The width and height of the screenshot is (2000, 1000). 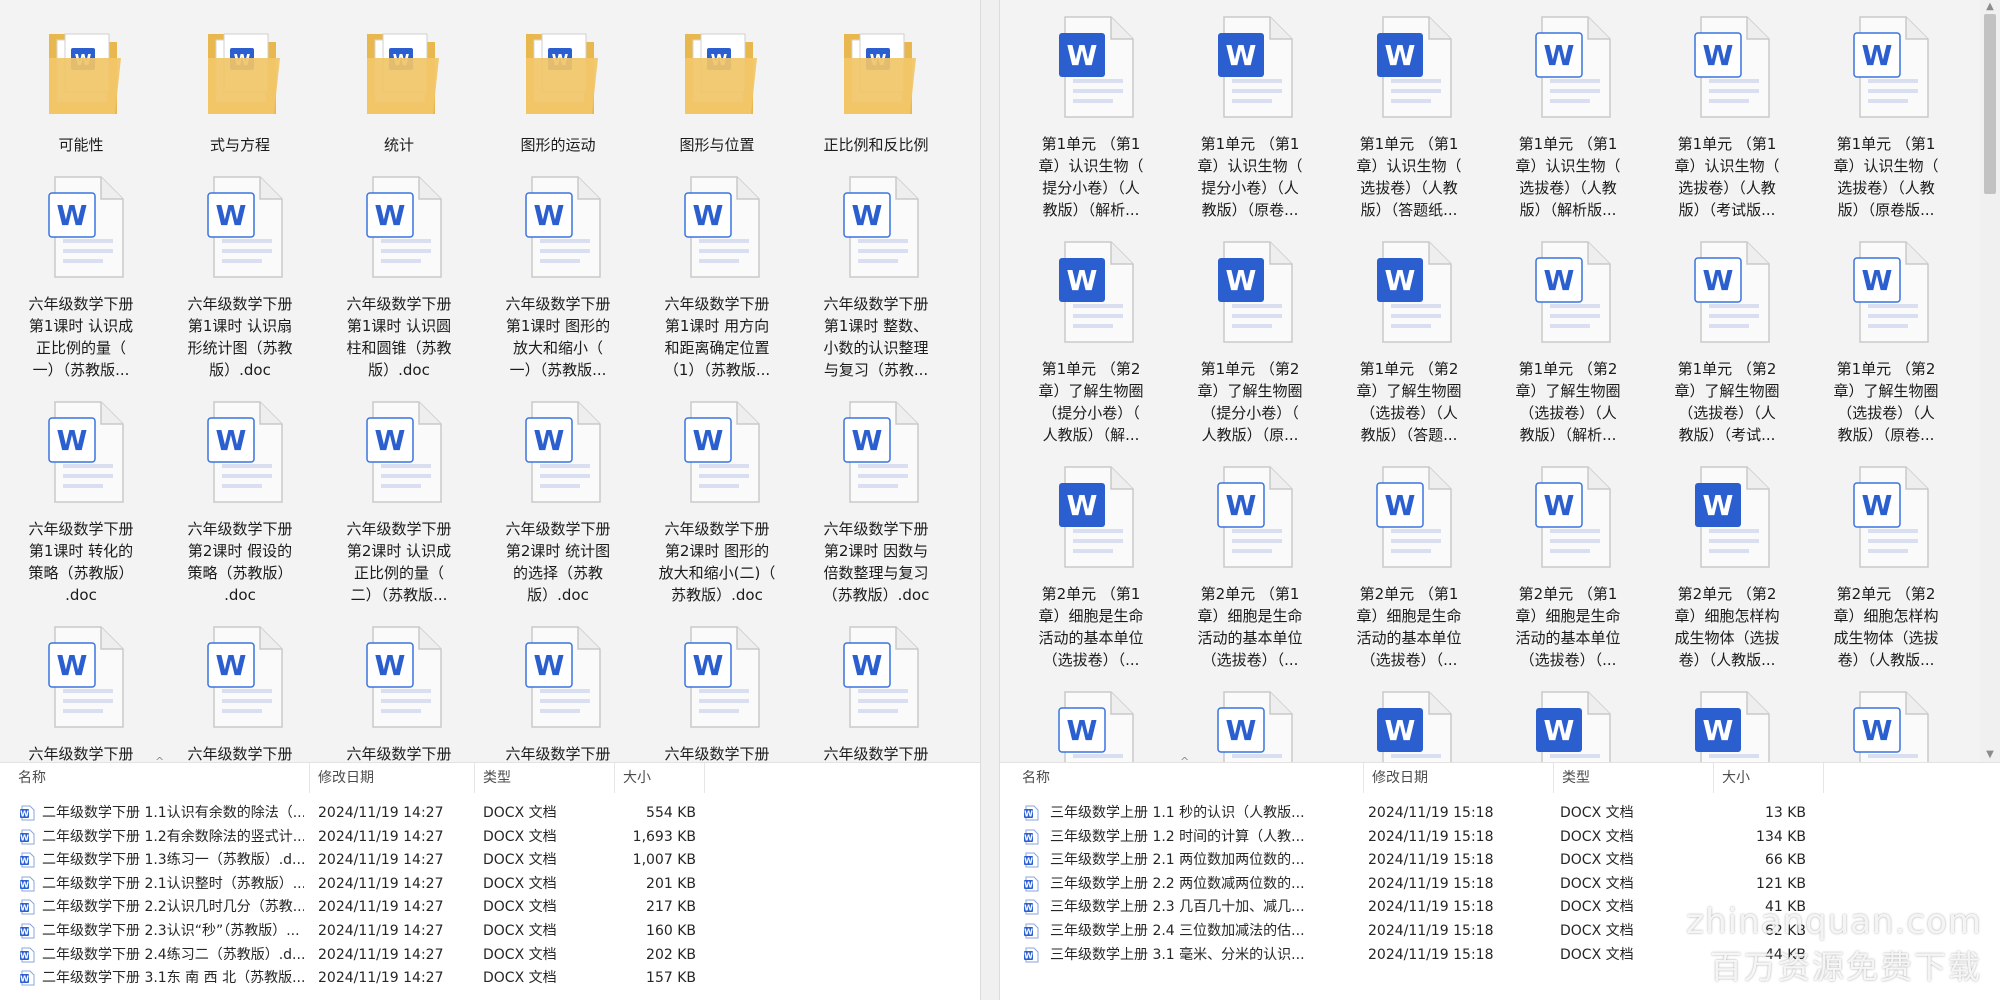 What do you see at coordinates (875, 500) in the screenshot?
I see `word-file-item: W 六年级数学下册 第2课时 因数与 倍数整理与复习 （苏教版）.doc` at bounding box center [875, 500].